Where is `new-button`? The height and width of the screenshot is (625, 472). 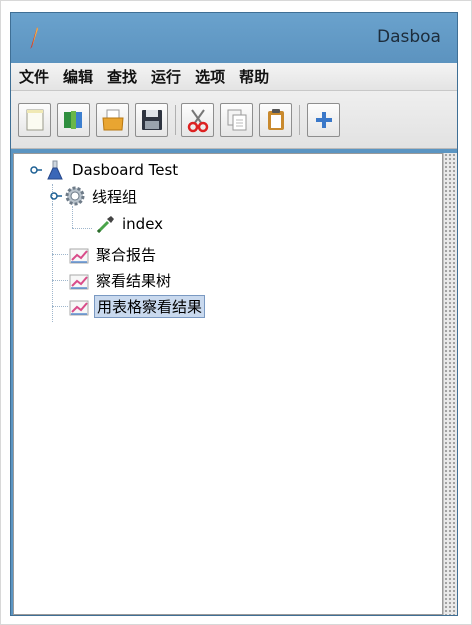 new-button is located at coordinates (34, 120).